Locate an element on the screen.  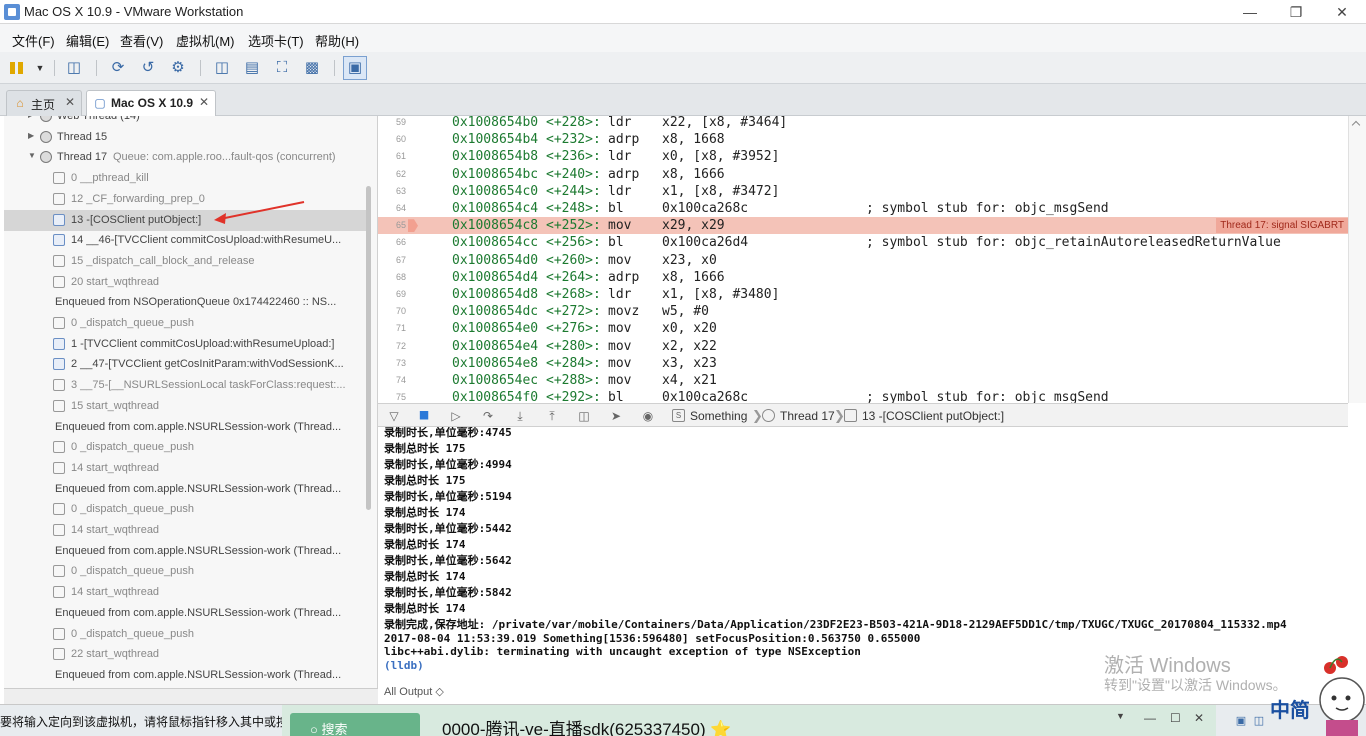
tab-home: ⌂ 主页 ✕ is located at coordinates (44, 103).